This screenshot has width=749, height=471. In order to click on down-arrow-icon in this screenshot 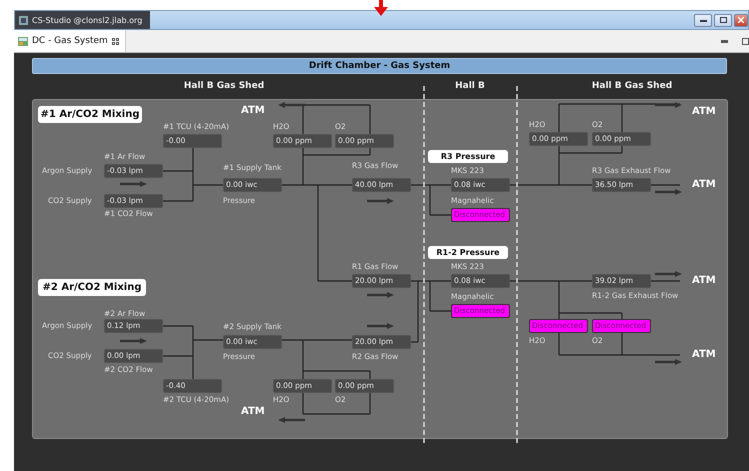, I will do `click(381, 8)`.